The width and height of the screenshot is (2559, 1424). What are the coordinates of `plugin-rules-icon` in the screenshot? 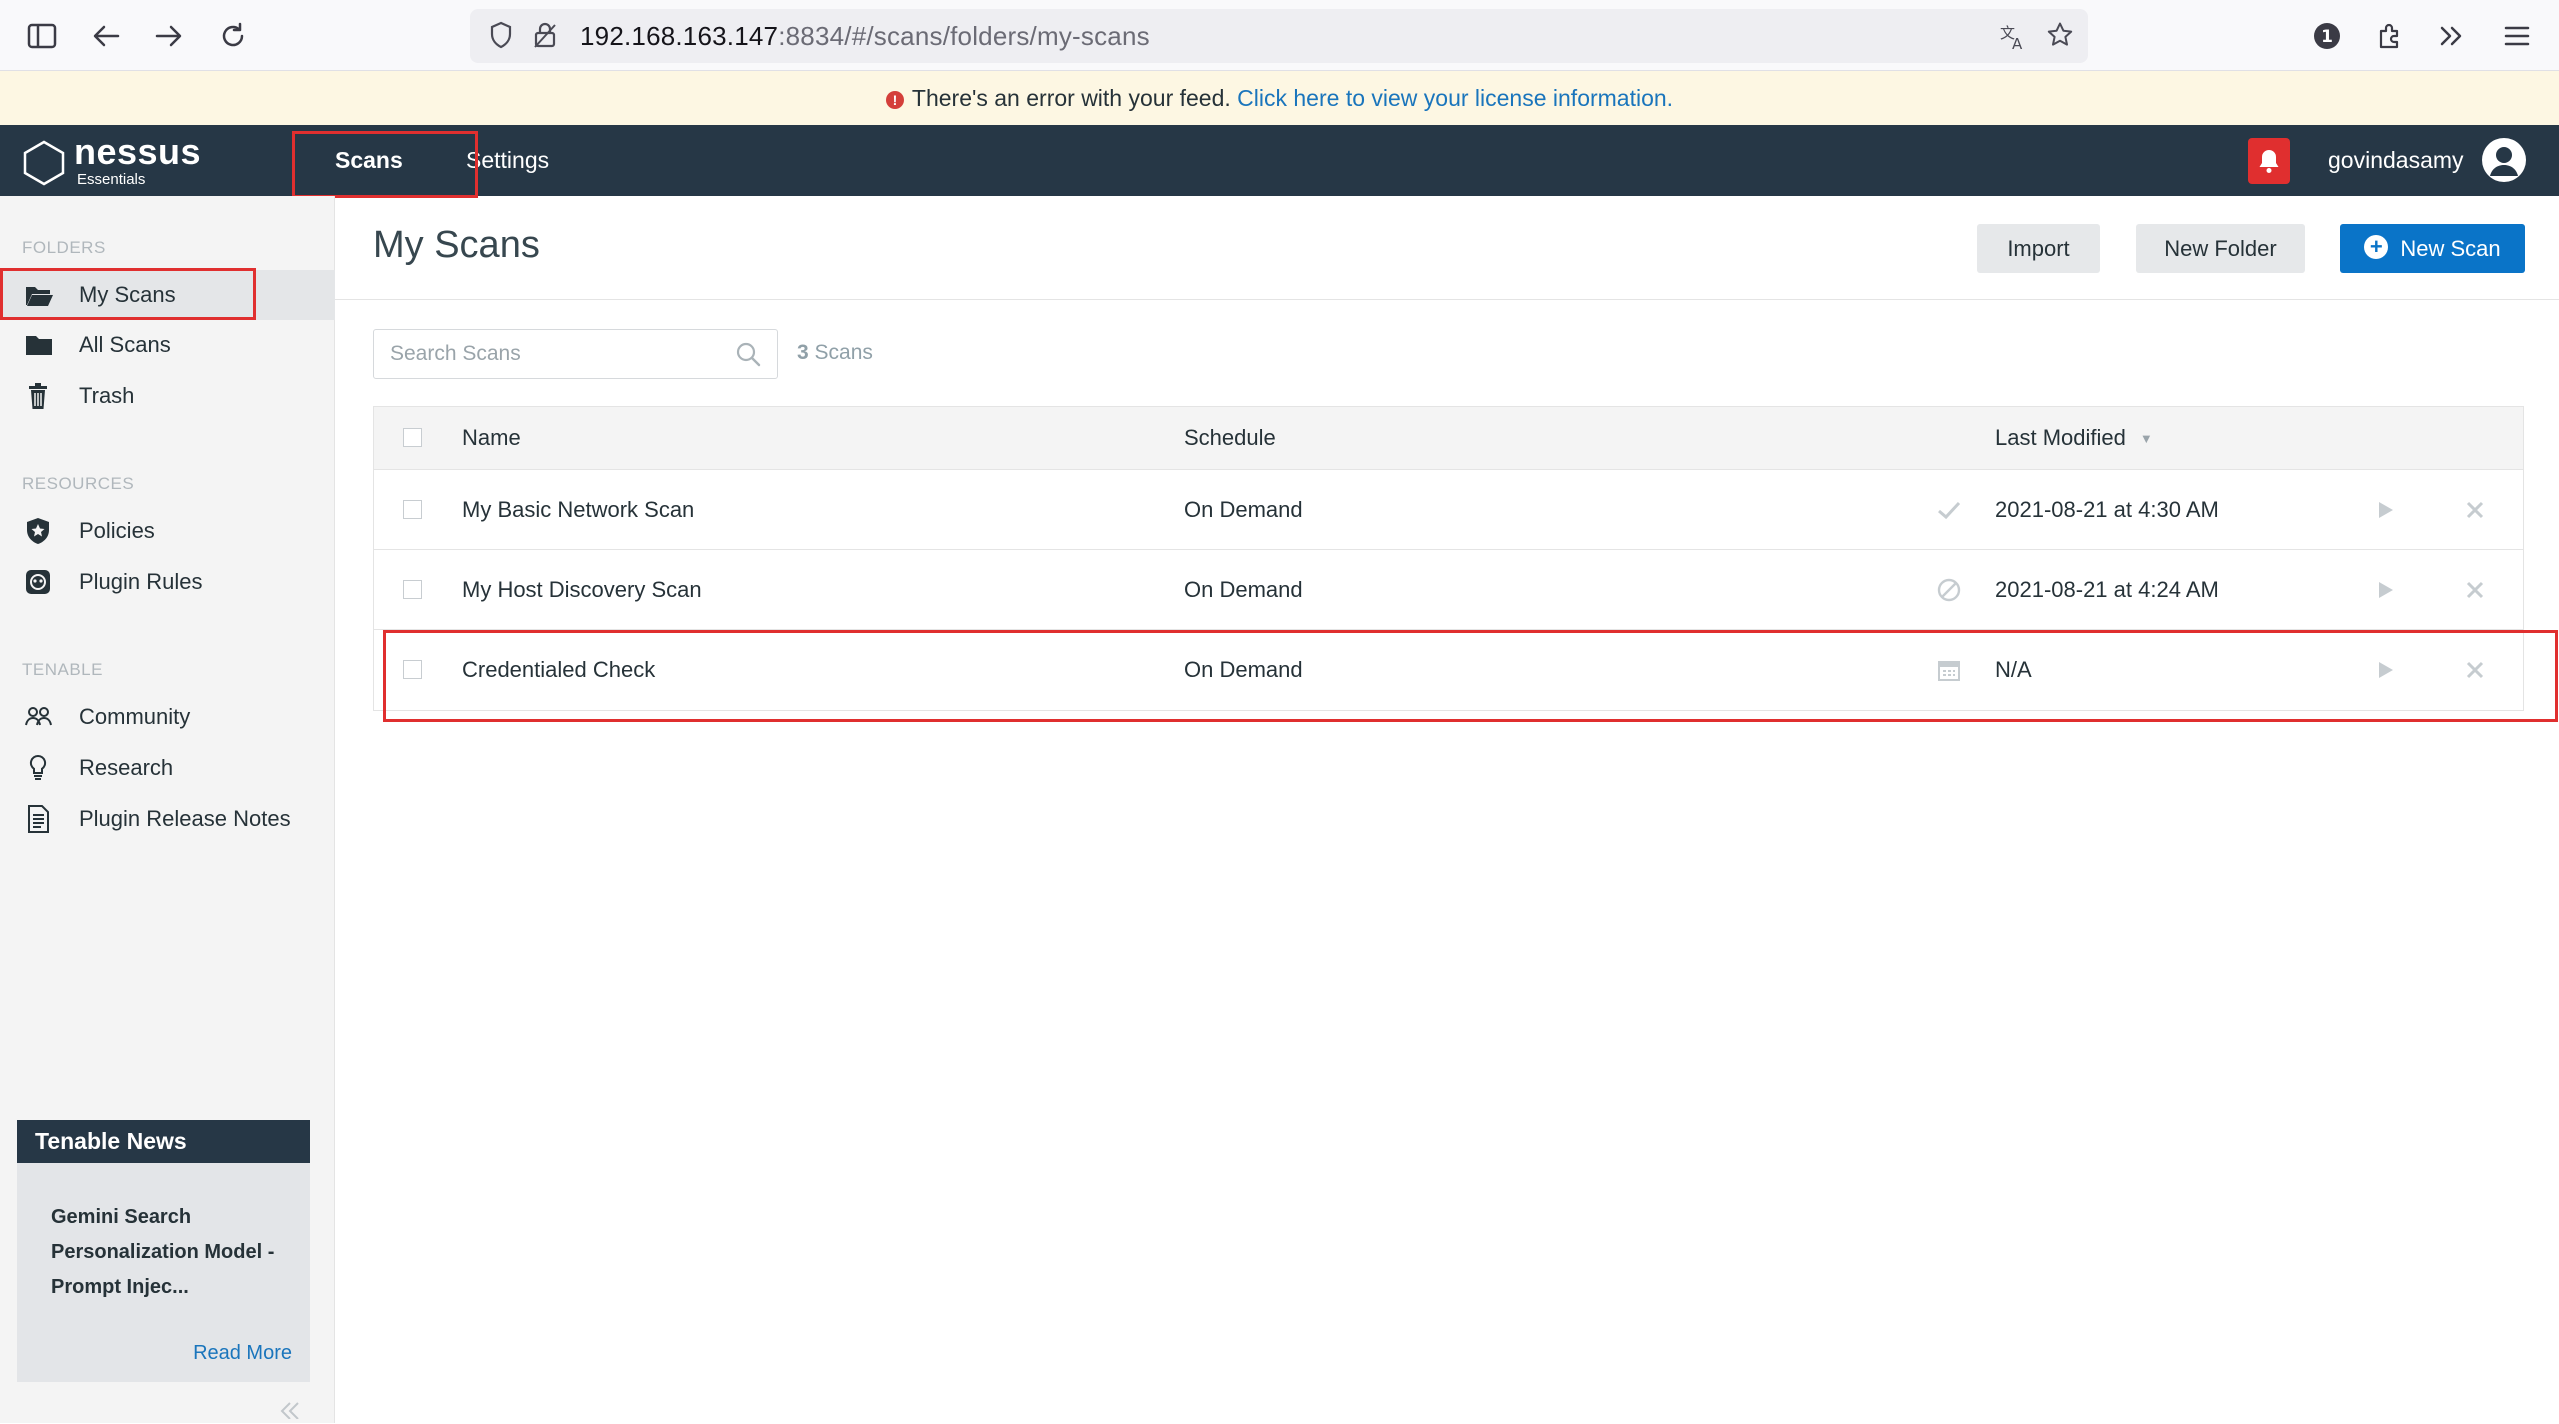 It's located at (38, 582).